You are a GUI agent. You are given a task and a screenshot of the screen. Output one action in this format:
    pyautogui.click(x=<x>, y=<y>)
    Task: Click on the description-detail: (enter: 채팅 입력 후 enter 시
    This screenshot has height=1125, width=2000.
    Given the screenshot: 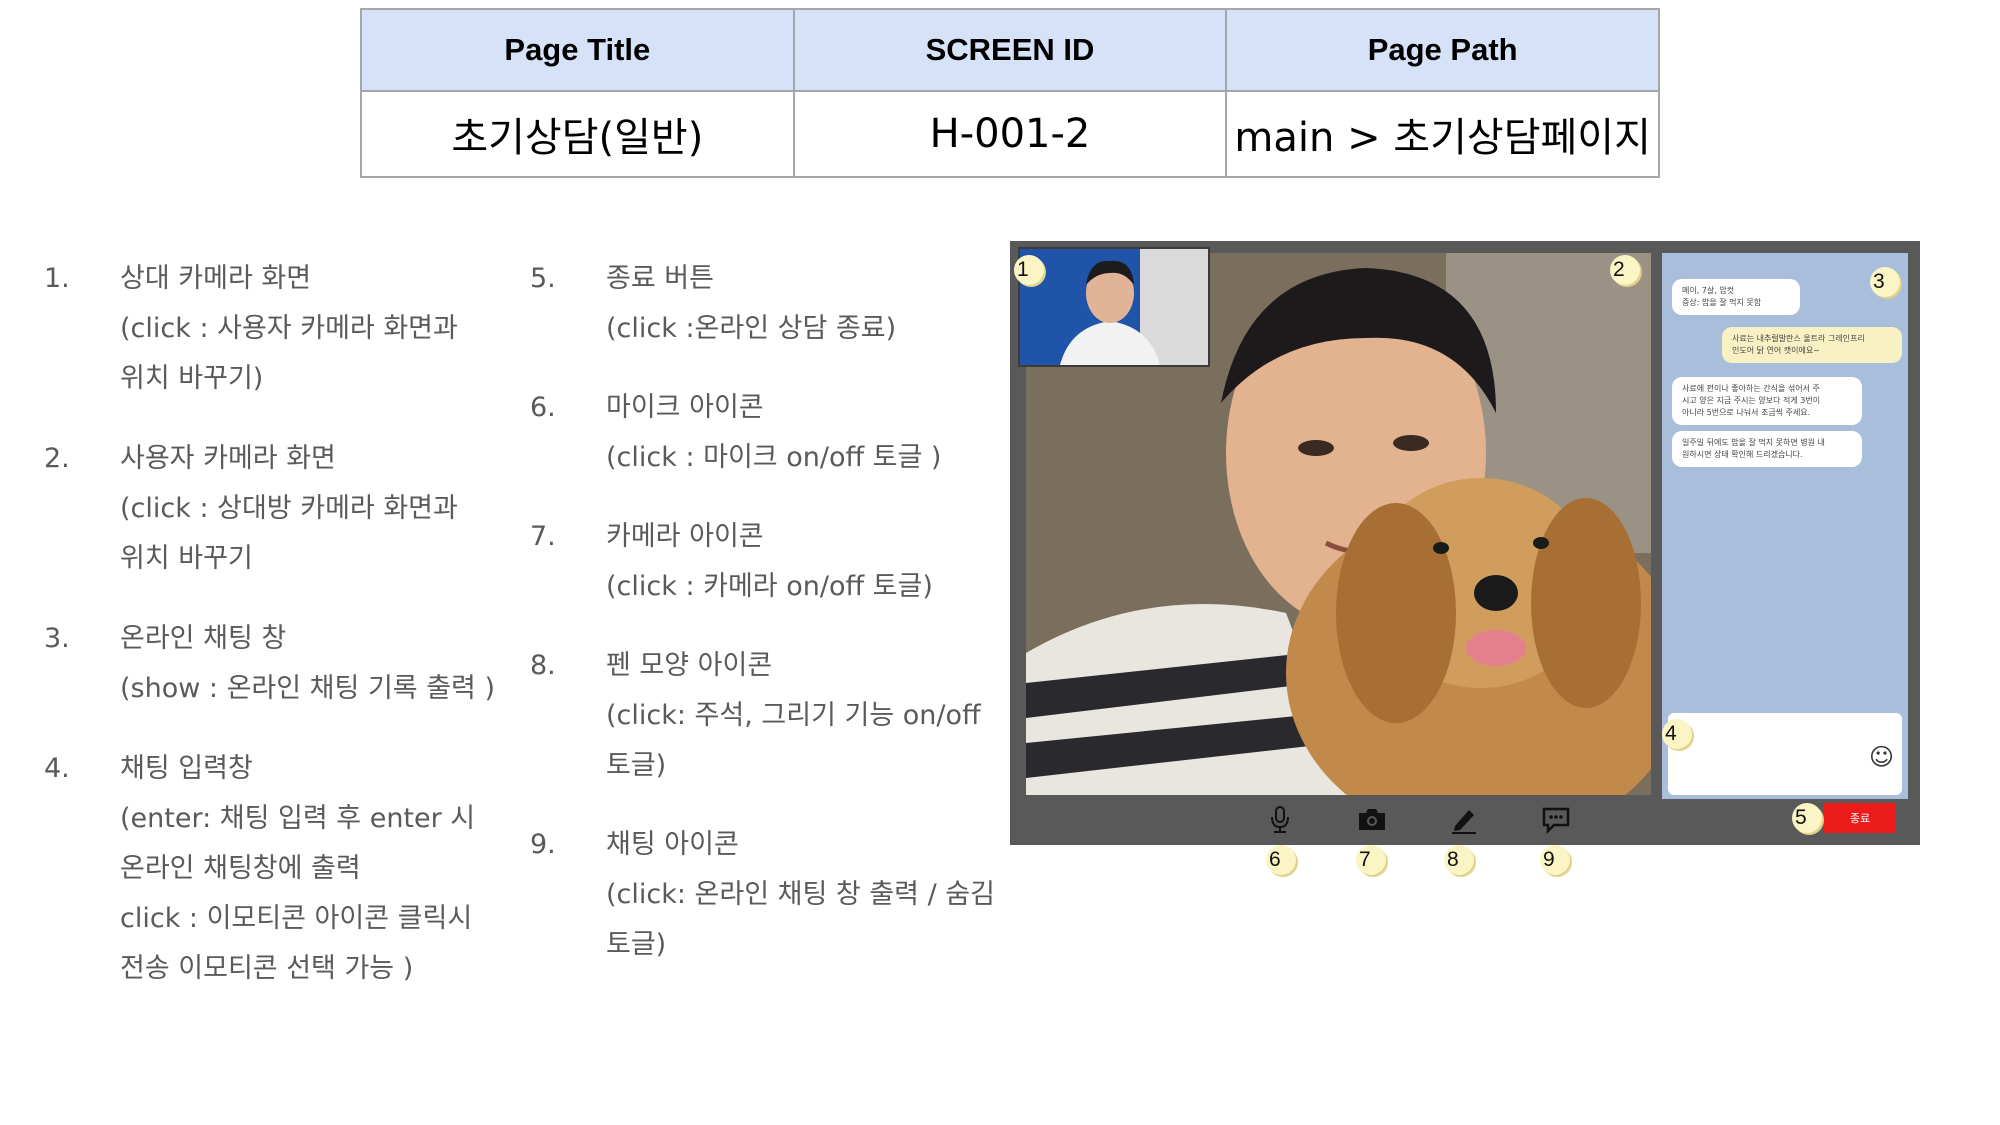 What is the action you would take?
    pyautogui.click(x=298, y=818)
    